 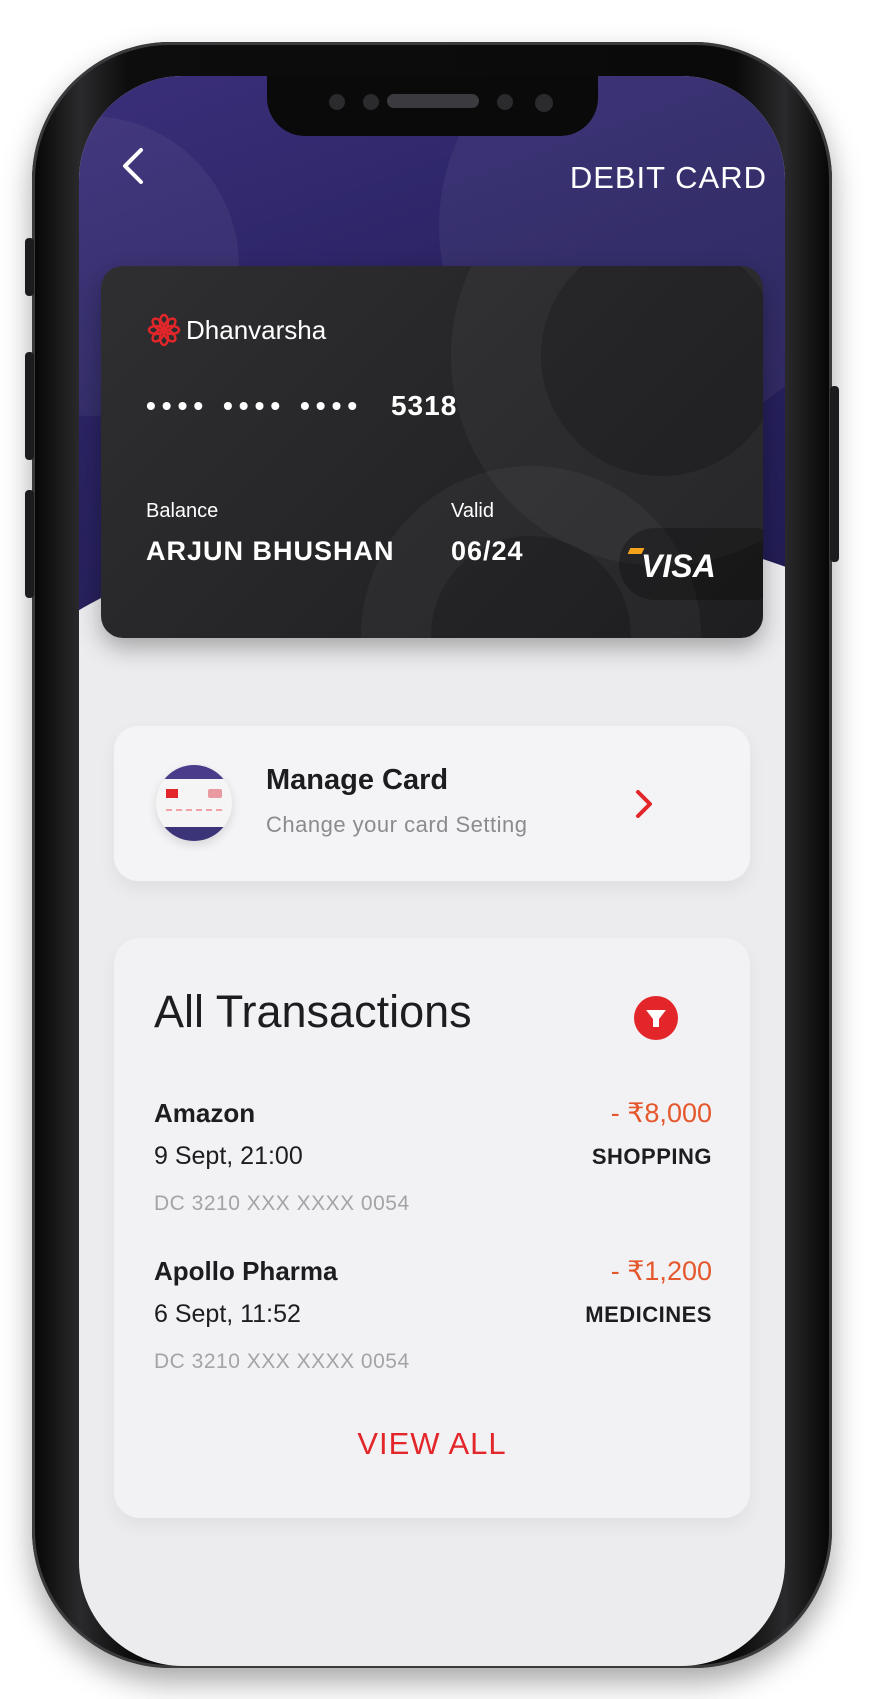 What do you see at coordinates (668, 177) in the screenshot?
I see `page-title: DEBIT CARD` at bounding box center [668, 177].